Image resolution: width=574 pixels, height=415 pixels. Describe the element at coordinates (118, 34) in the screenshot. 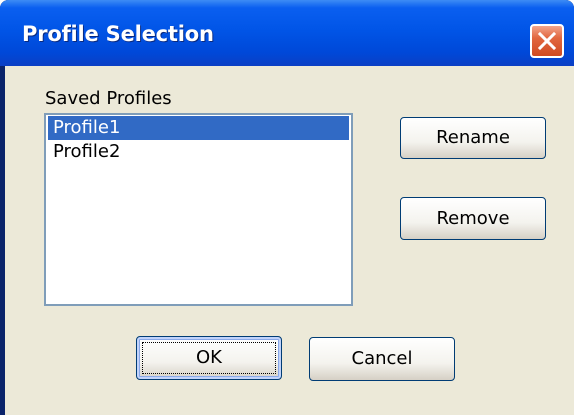

I see `window-title: Profile Selection` at that location.